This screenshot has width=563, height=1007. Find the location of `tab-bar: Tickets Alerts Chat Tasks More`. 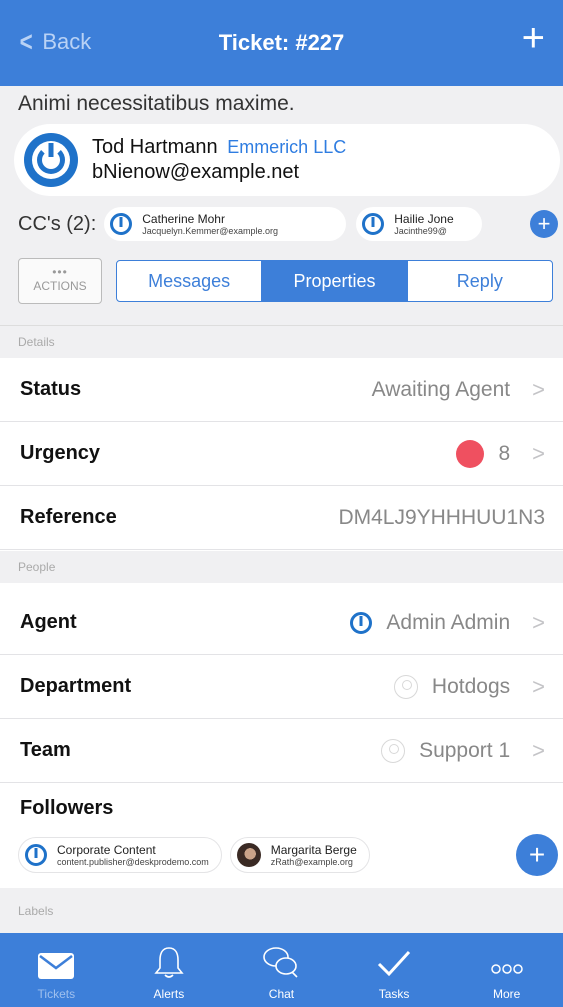

tab-bar: Tickets Alerts Chat Tasks More is located at coordinates (281, 970).